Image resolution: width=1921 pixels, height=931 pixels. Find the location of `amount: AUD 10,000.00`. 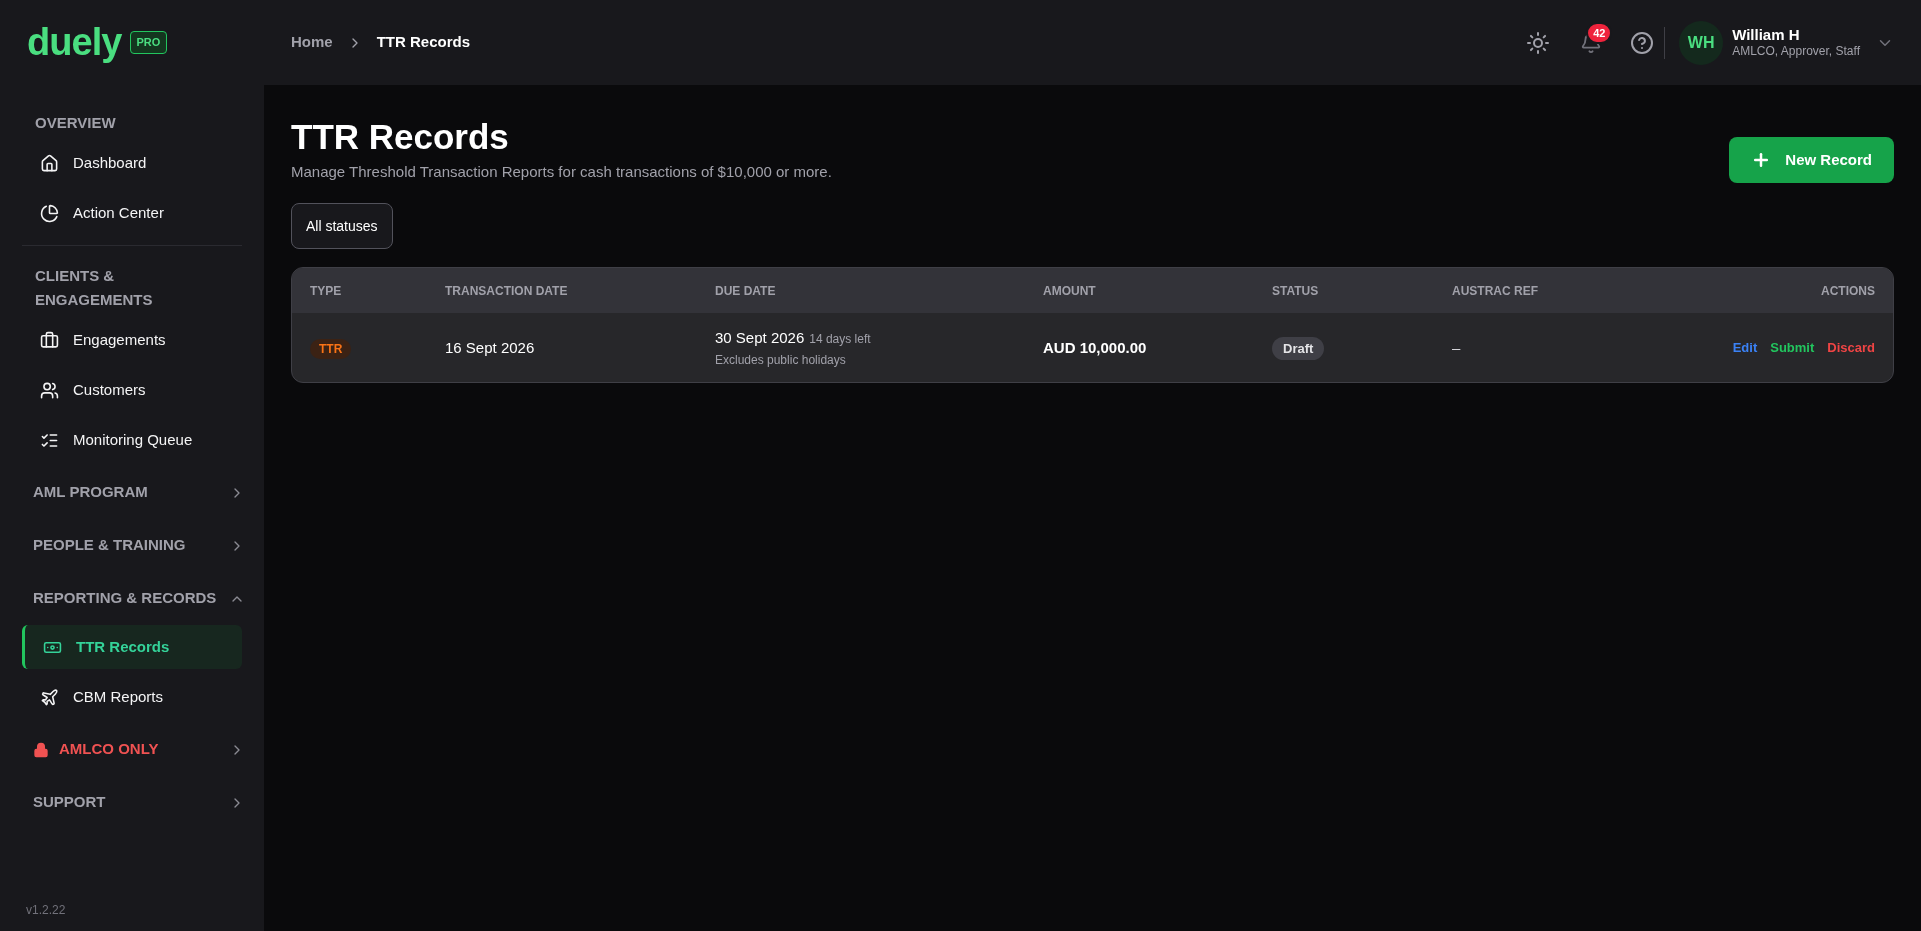

amount: AUD 10,000.00 is located at coordinates (1095, 347).